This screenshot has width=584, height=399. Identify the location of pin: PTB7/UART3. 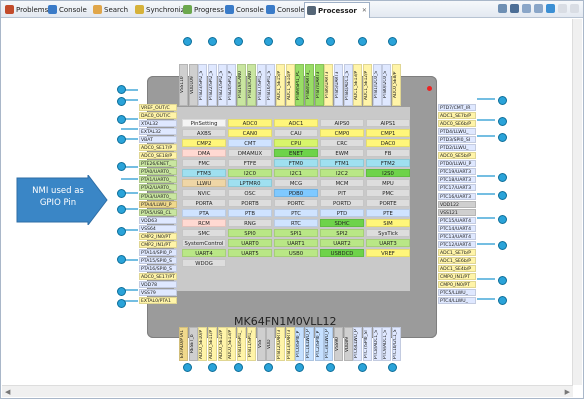
(319, 85).